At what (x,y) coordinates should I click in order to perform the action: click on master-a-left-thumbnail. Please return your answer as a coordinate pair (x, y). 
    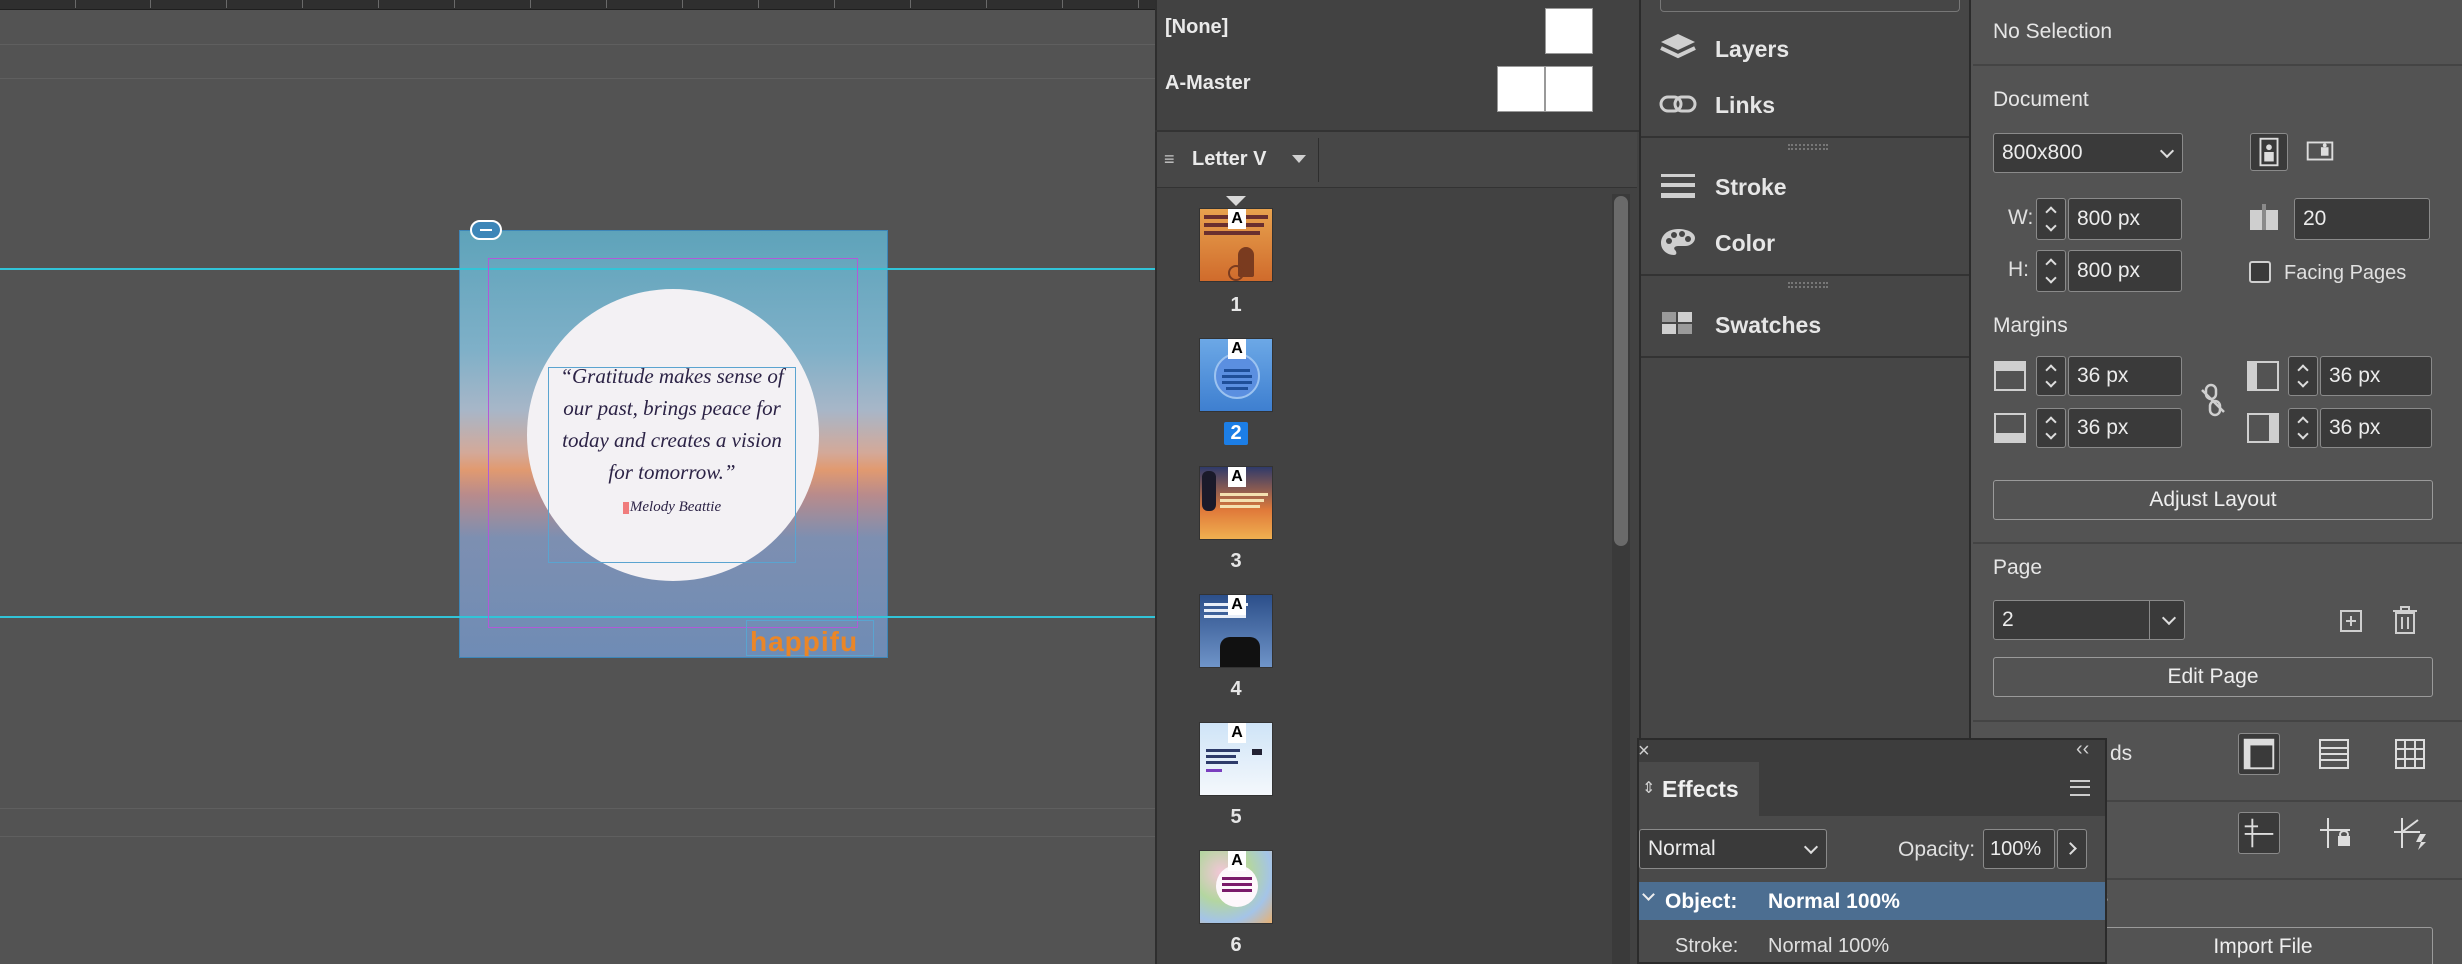
    Looking at the image, I should click on (1521, 89).